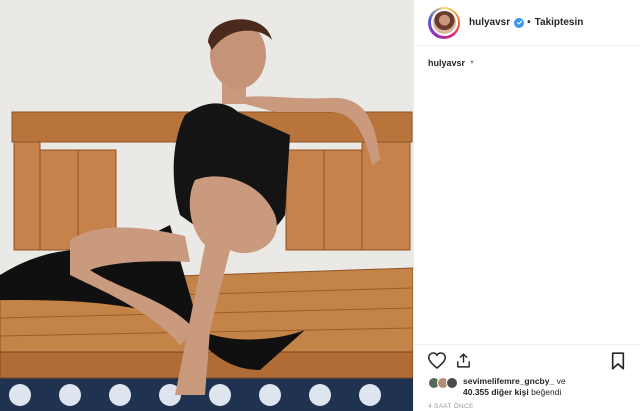  Describe the element at coordinates (463, 361) in the screenshot. I see `share-icon` at that location.